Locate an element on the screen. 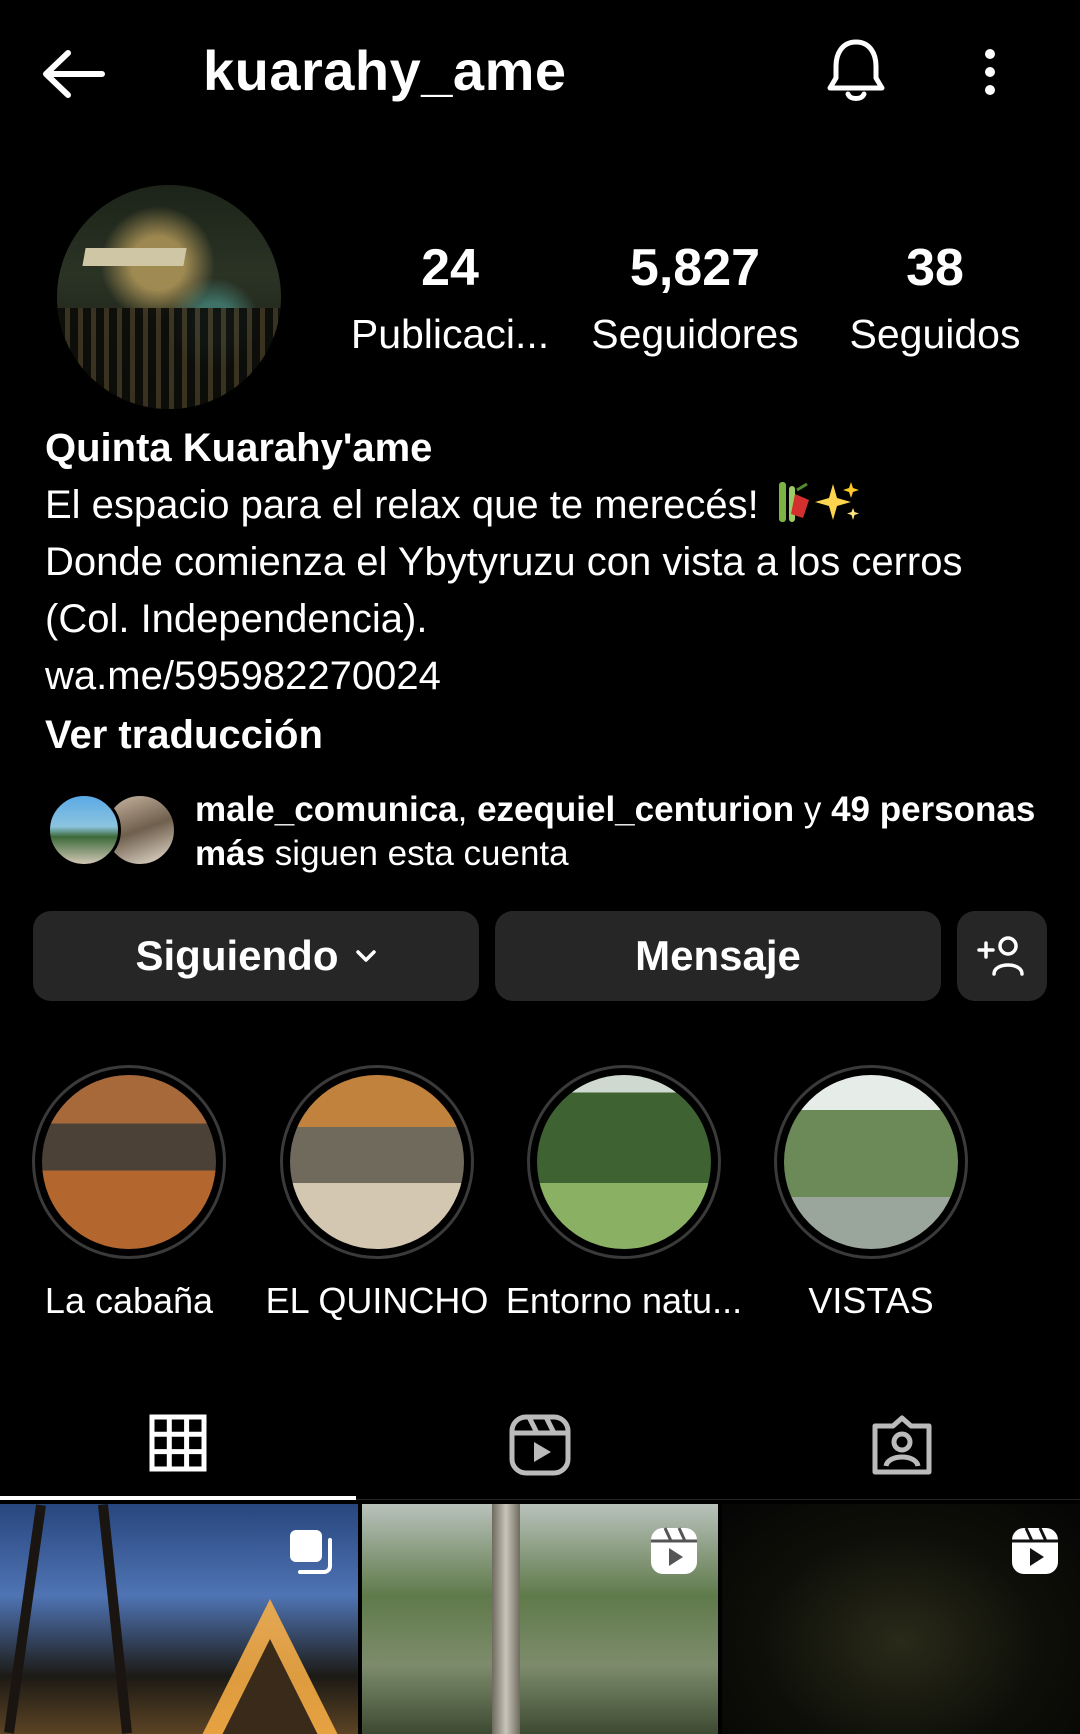 Image resolution: width=1080 pixels, height=1734 pixels. tab-reels is located at coordinates (540, 1445).